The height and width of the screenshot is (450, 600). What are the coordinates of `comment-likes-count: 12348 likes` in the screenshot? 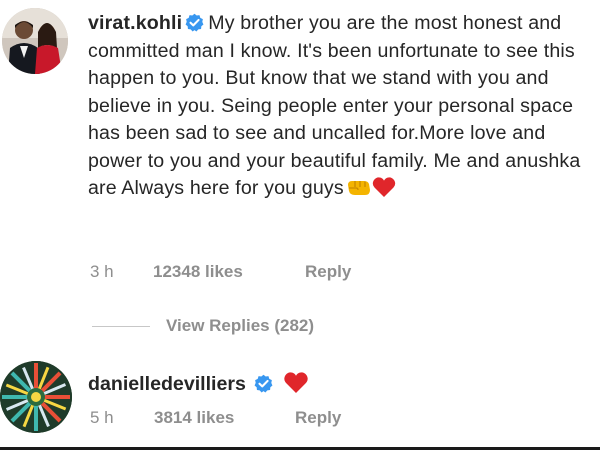 It's located at (198, 272).